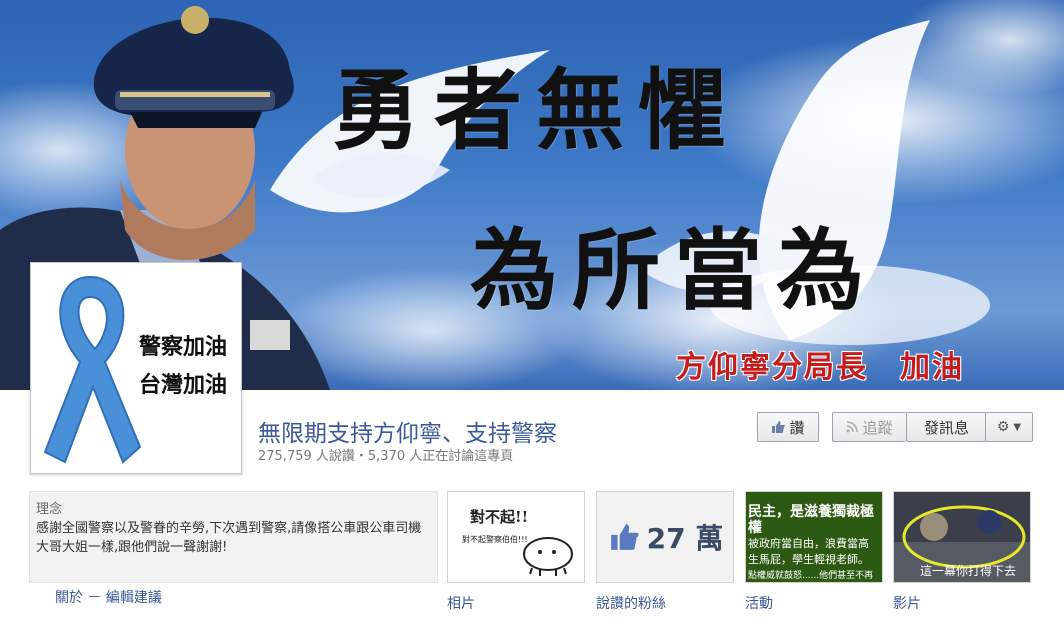 Image resolution: width=1064 pixels, height=627 pixels. I want to click on follow-button: 追蹤, so click(869, 427).